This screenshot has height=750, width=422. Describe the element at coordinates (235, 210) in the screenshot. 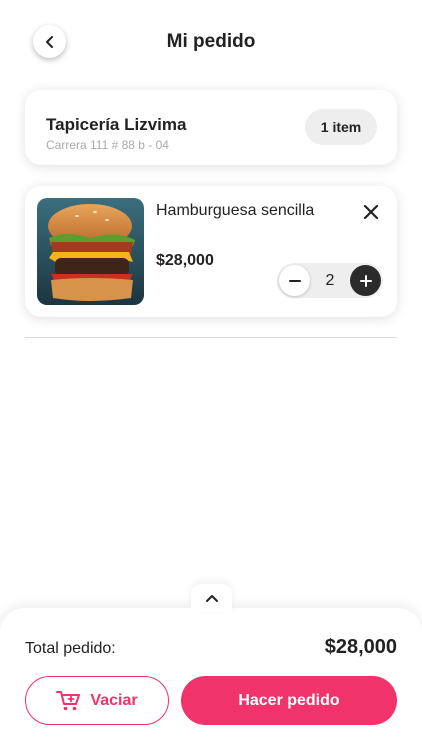

I see `product-name: Hamburguesa sencilla` at that location.